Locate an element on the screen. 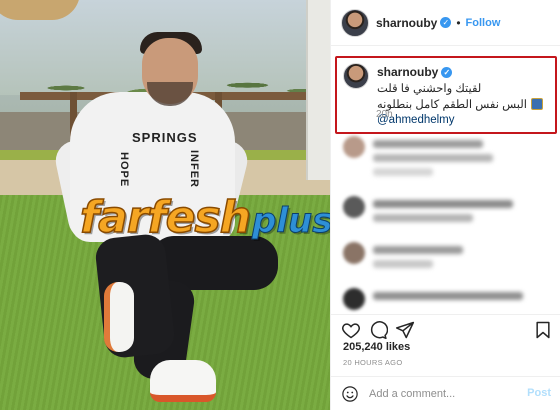 This screenshot has width=560, height=410. likes-count: 205,240 likes is located at coordinates (376, 347).